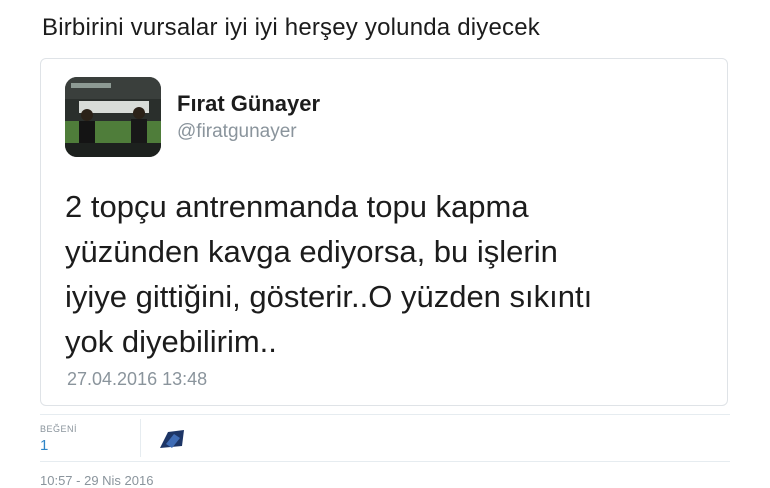 The image size is (770, 488). Describe the element at coordinates (248, 104) in the screenshot. I see `quoted-display-name: Fırat Günayer` at that location.